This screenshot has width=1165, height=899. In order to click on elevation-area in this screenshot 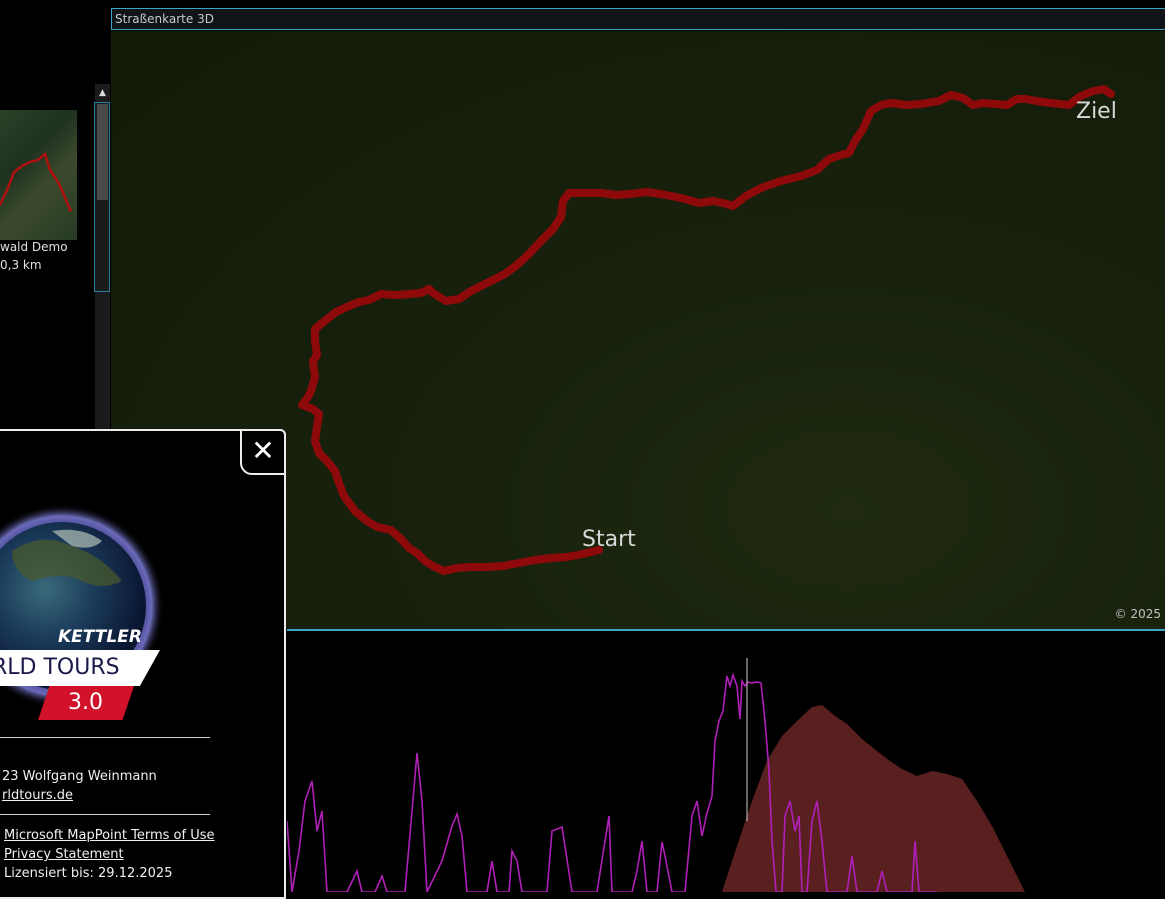, I will do `click(873, 798)`.